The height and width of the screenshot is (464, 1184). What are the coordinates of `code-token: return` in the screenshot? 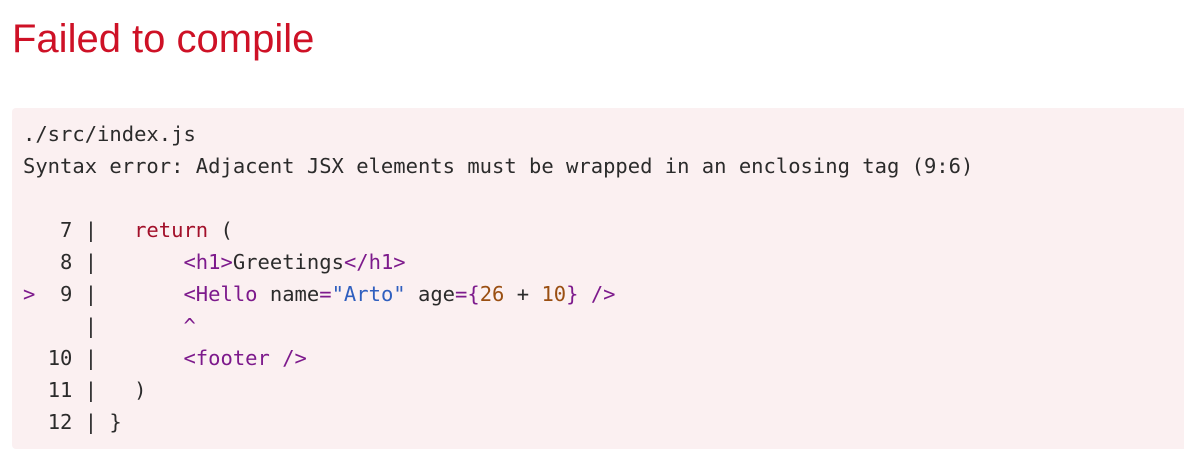 It's located at (171, 230).